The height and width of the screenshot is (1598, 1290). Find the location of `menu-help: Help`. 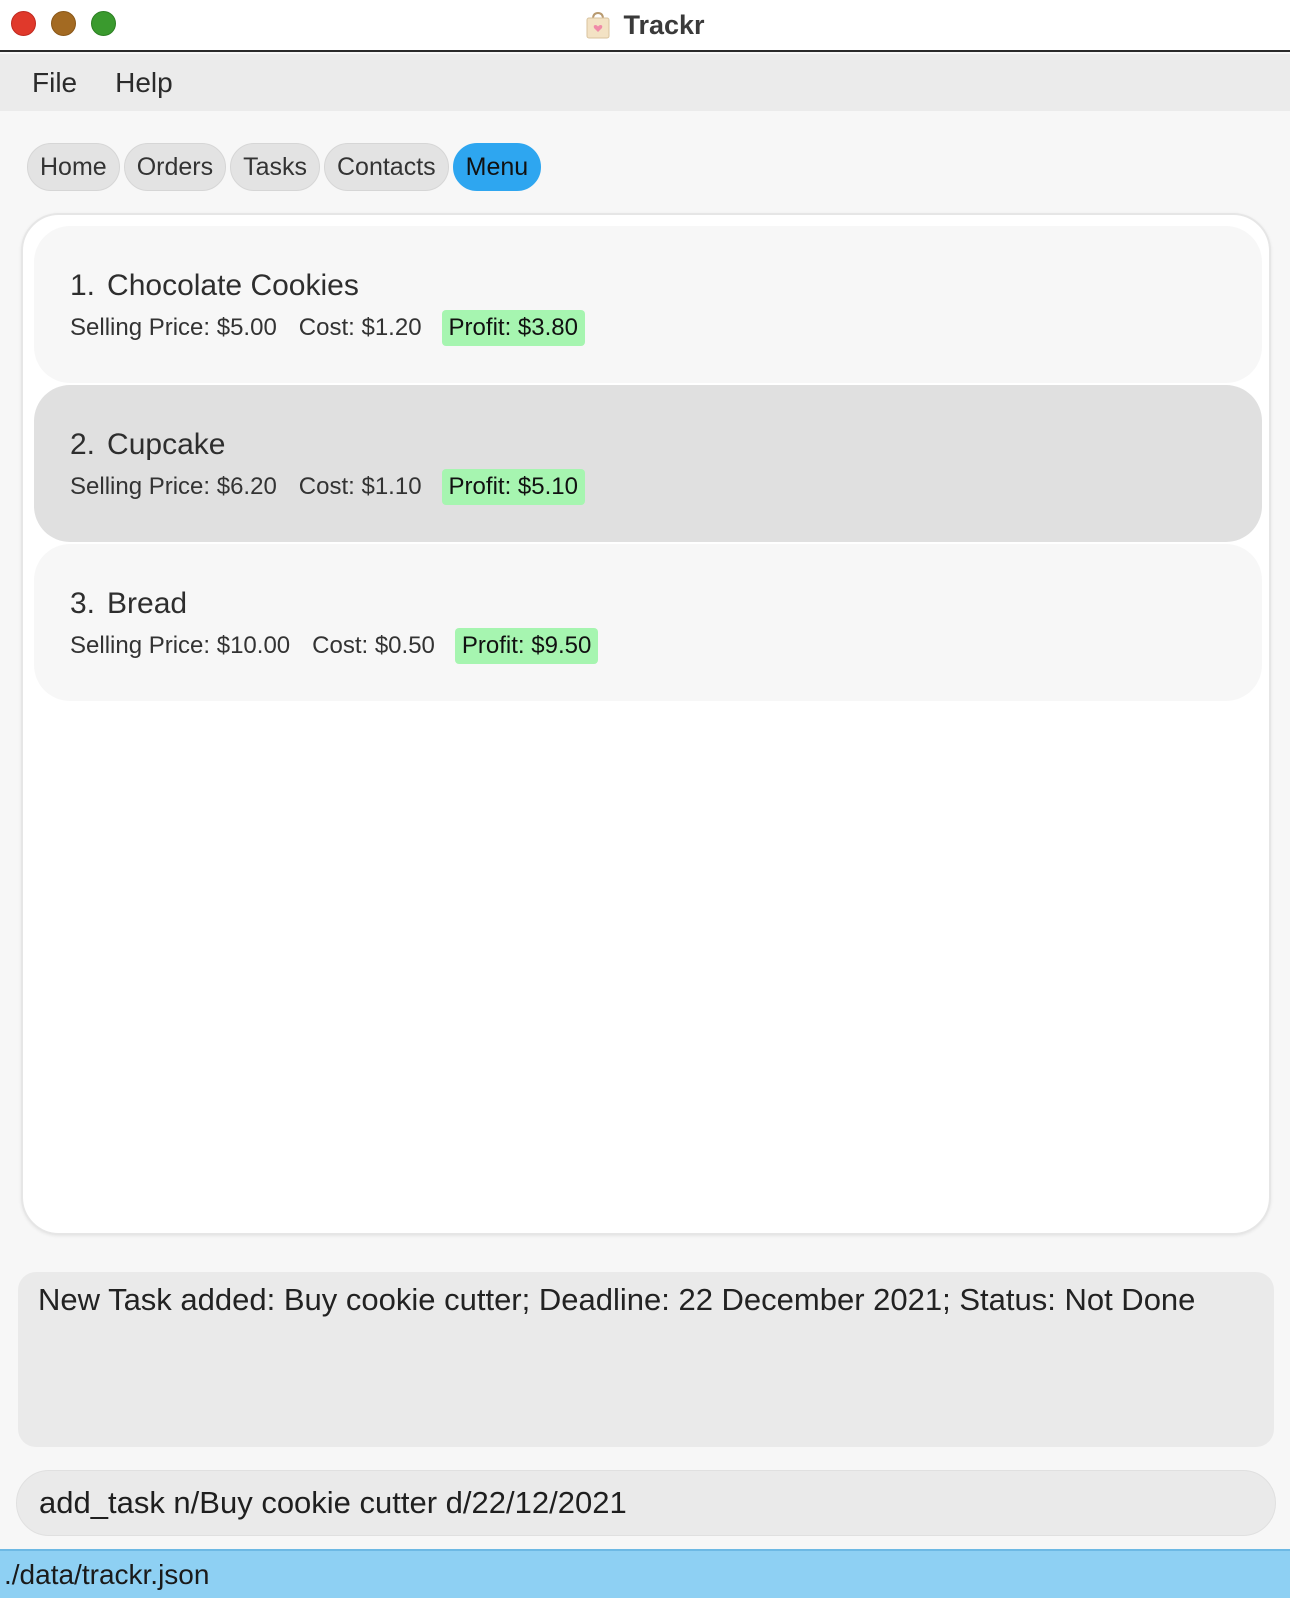

menu-help: Help is located at coordinates (144, 83).